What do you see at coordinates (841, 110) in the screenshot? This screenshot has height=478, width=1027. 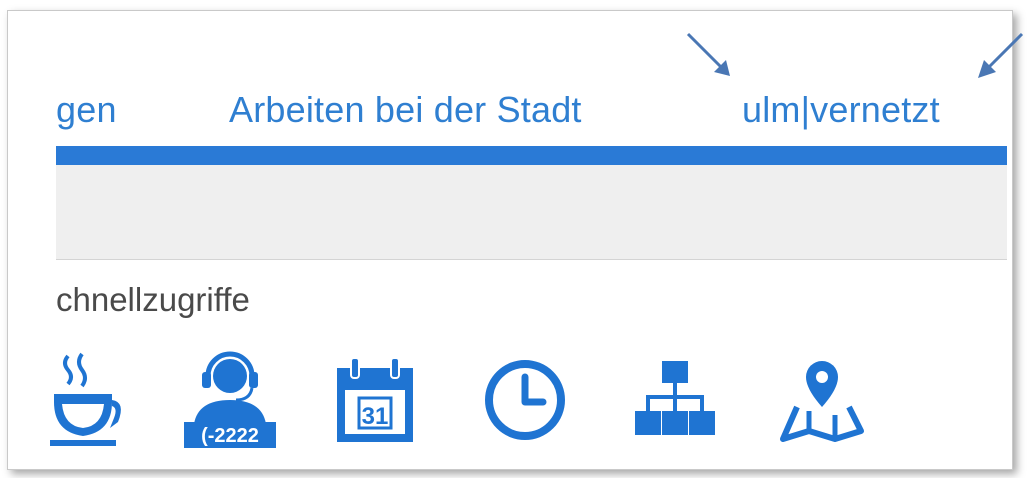 I see `nav-link-ulm-vernetzt: ulm|vernetzt` at bounding box center [841, 110].